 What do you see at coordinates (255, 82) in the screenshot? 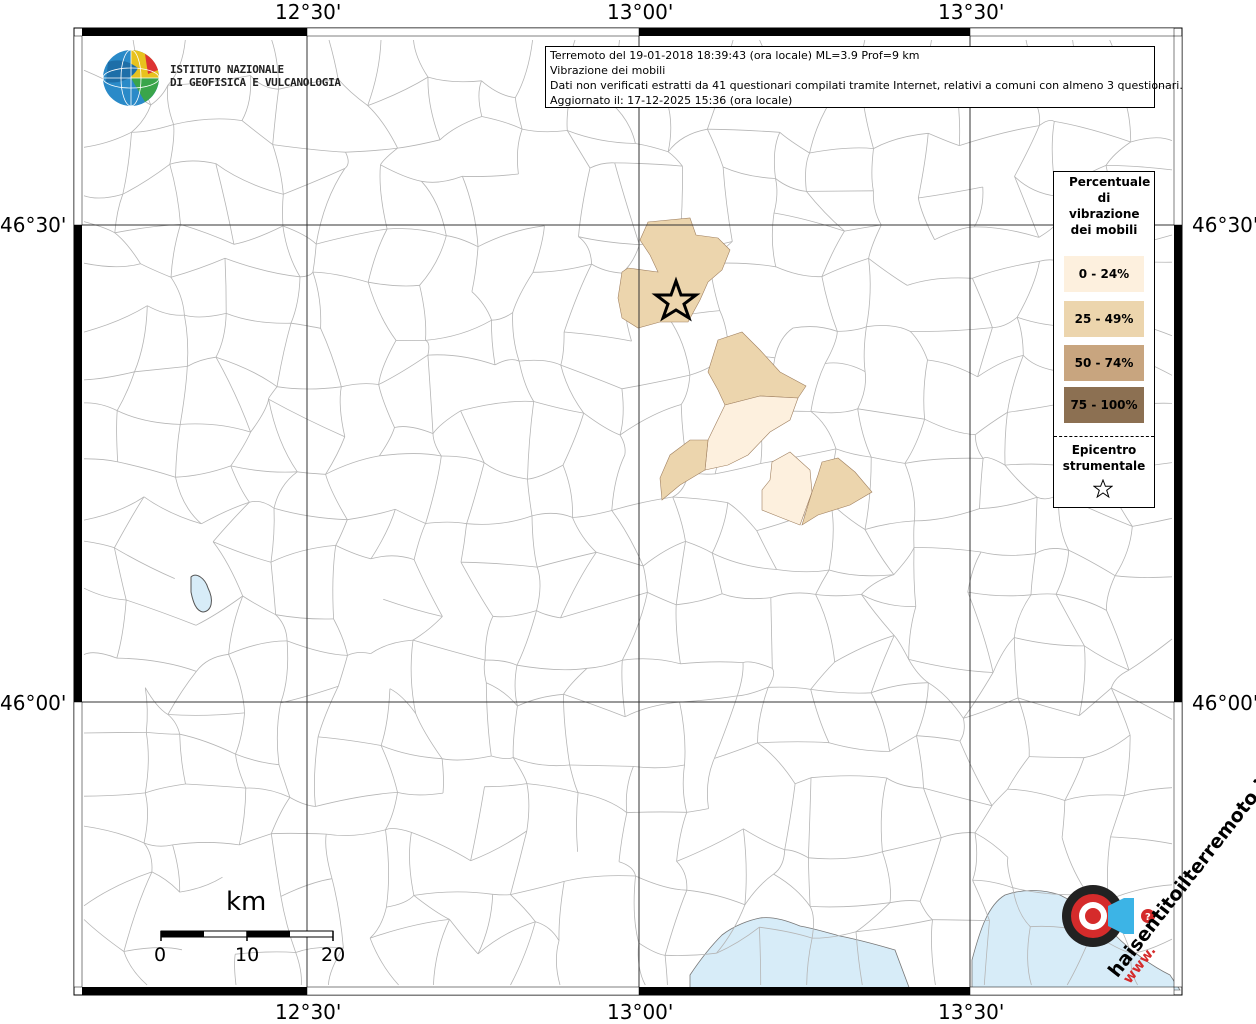
I see `ingv-line-2: DI GEOFISICA E VULCANOLOGIA` at bounding box center [255, 82].